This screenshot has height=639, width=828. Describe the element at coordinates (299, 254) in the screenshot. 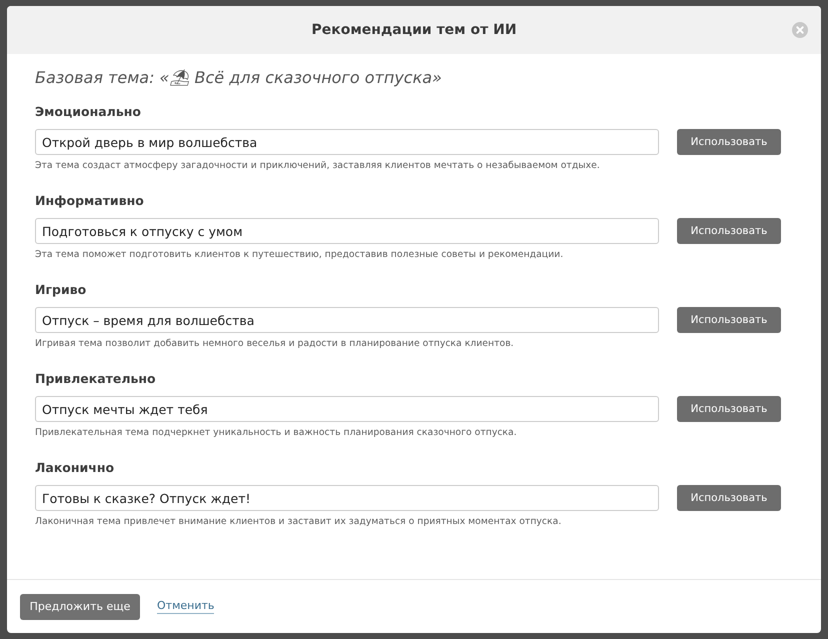

I see `theme-description: Эта тема поможет подготовить клиентов к путешествию, предоставив полезные советы и рекомендации.` at that location.